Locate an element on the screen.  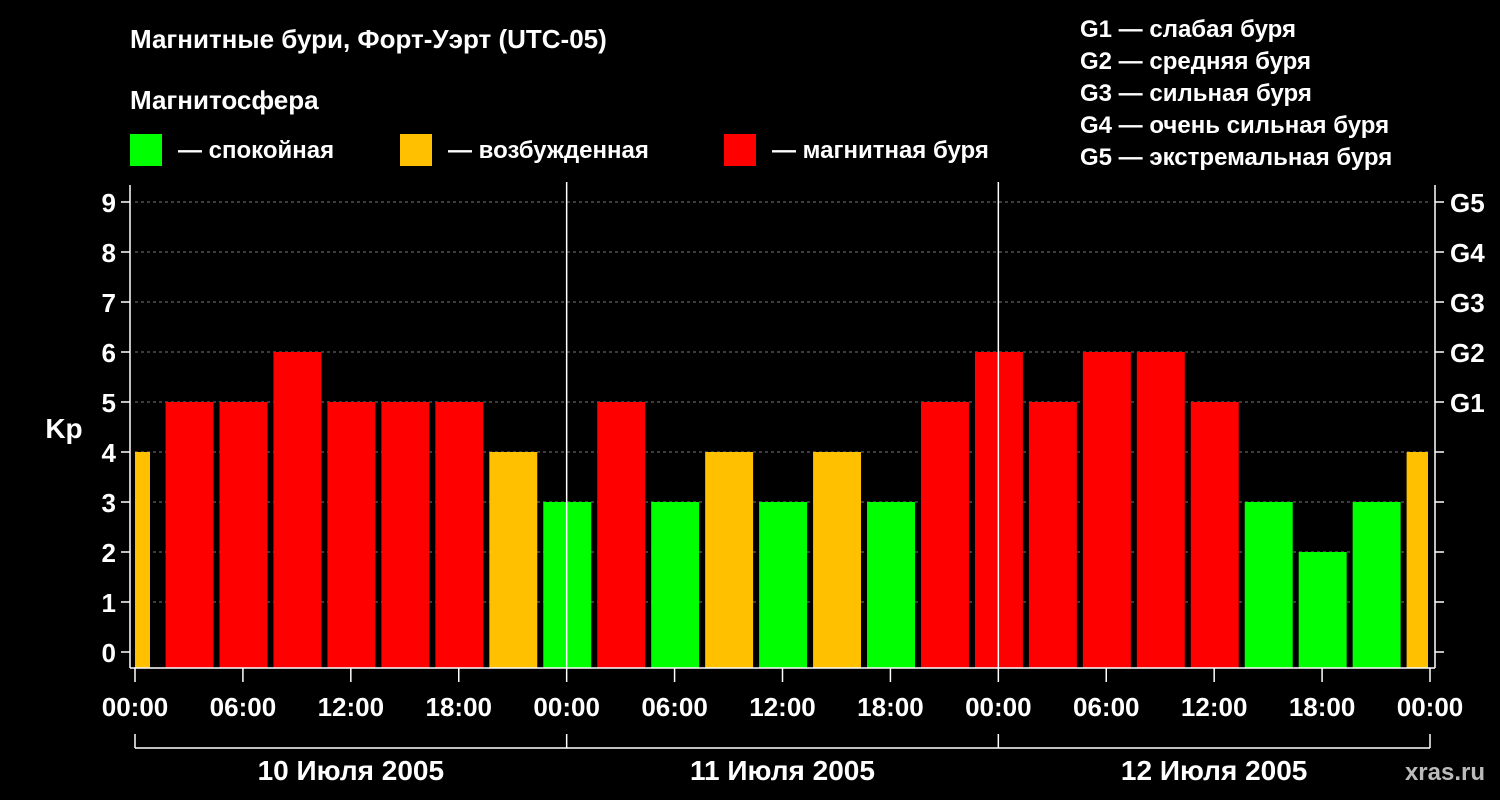
g-legend-g5: G5 — экстремальная буря is located at coordinates (1236, 157).